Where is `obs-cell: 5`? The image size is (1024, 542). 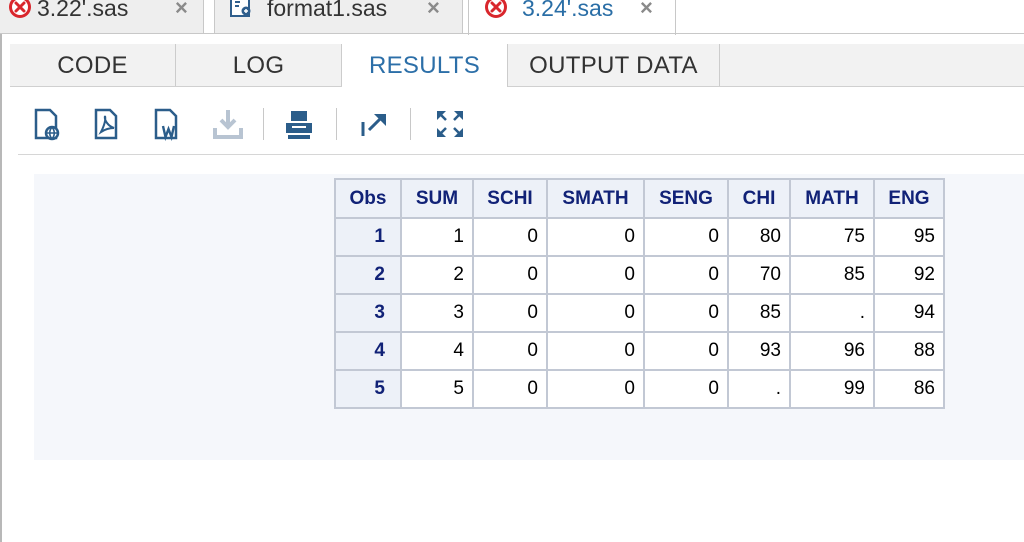 obs-cell: 5 is located at coordinates (368, 389).